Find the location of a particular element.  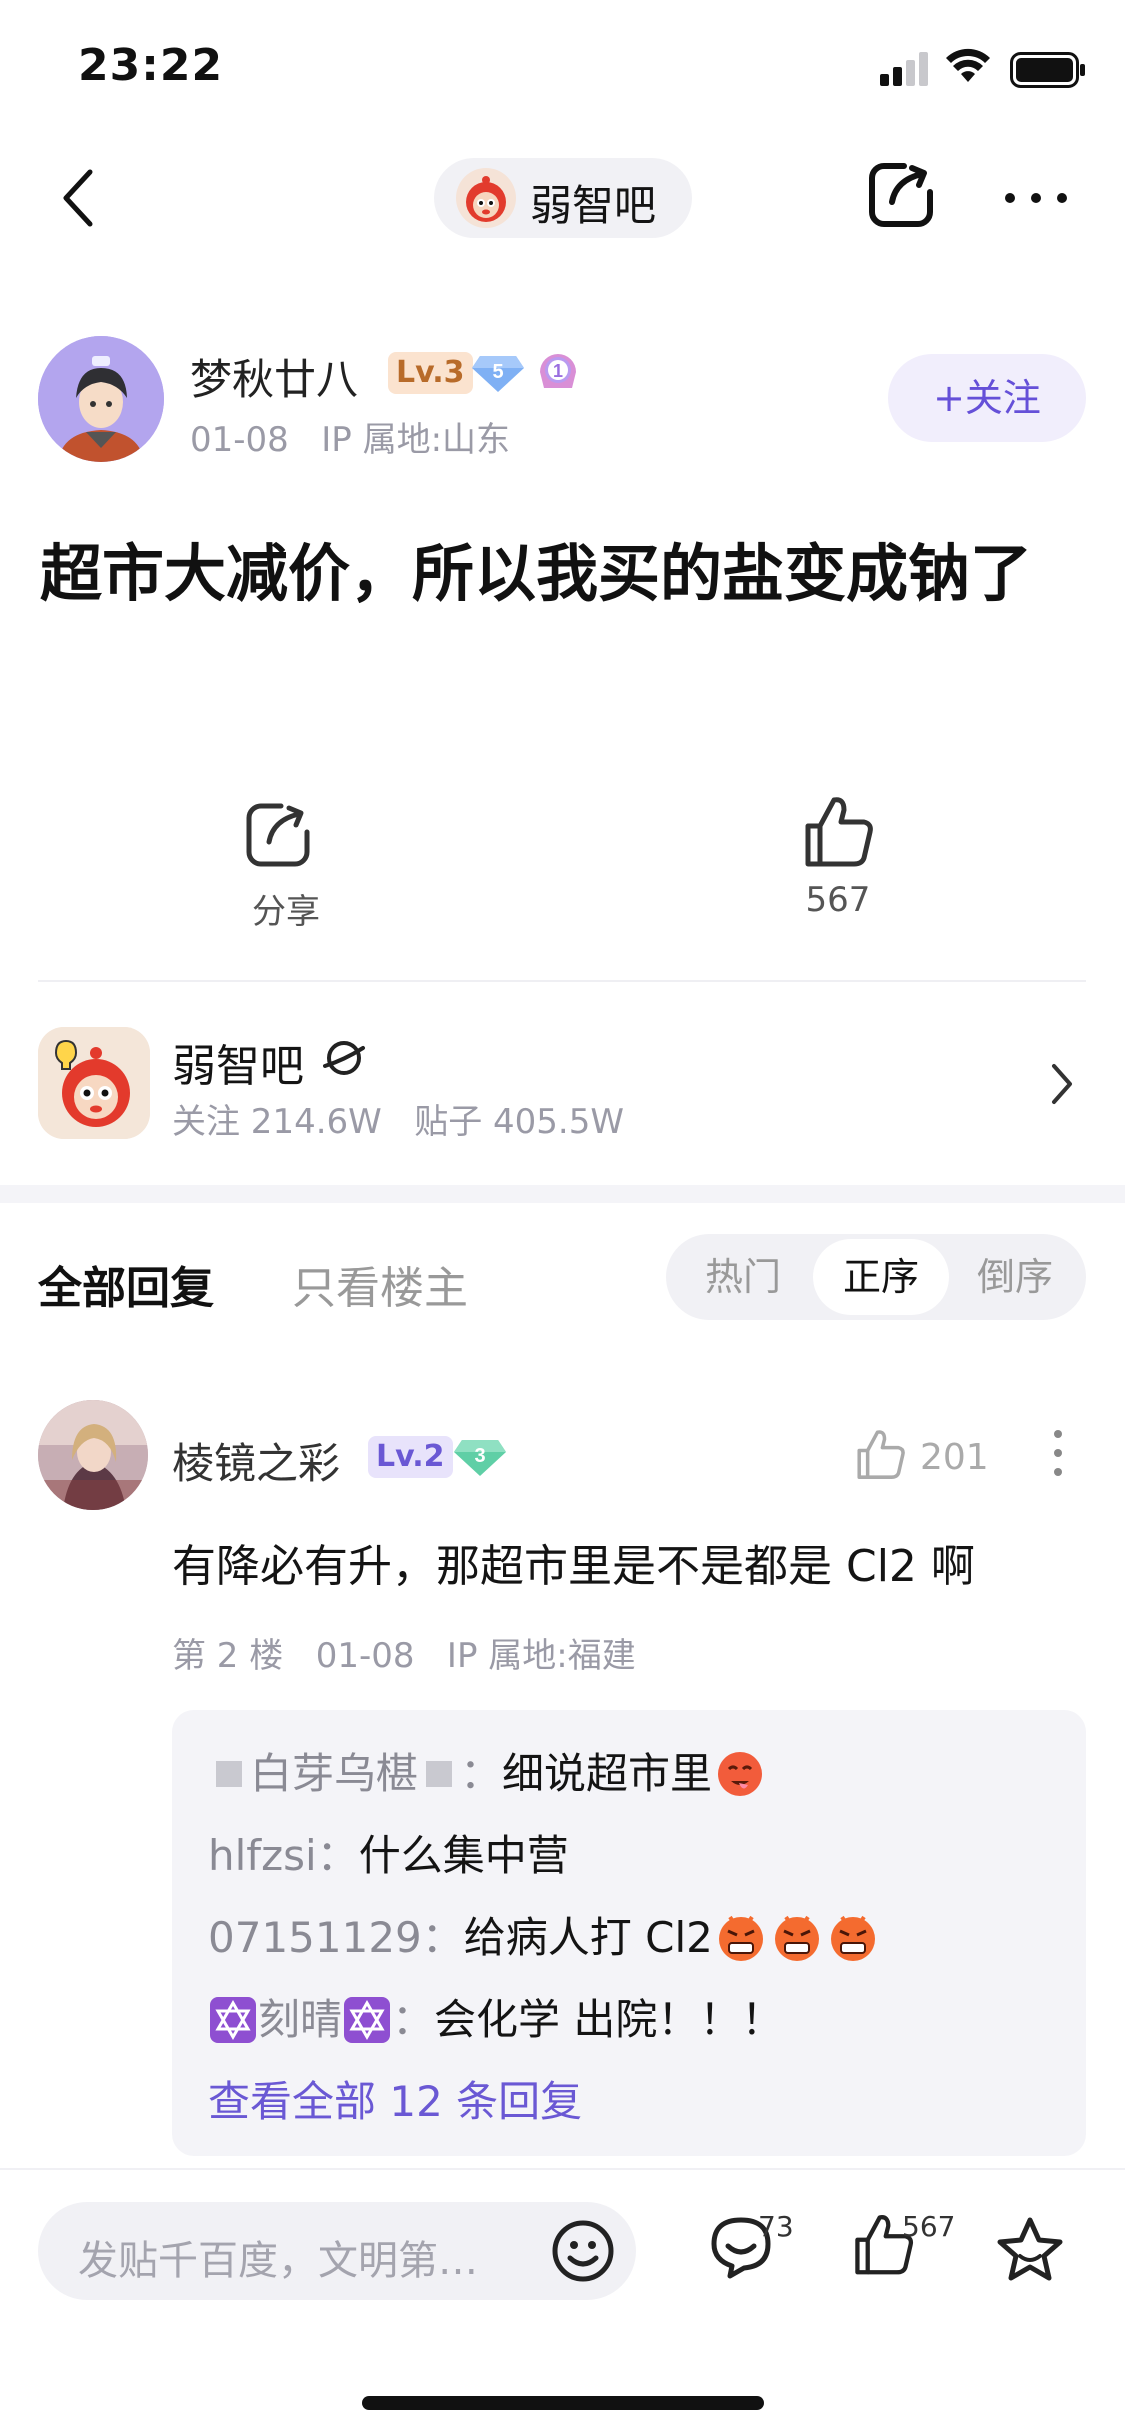

forum-name: 弱智吧 is located at coordinates (593, 205).